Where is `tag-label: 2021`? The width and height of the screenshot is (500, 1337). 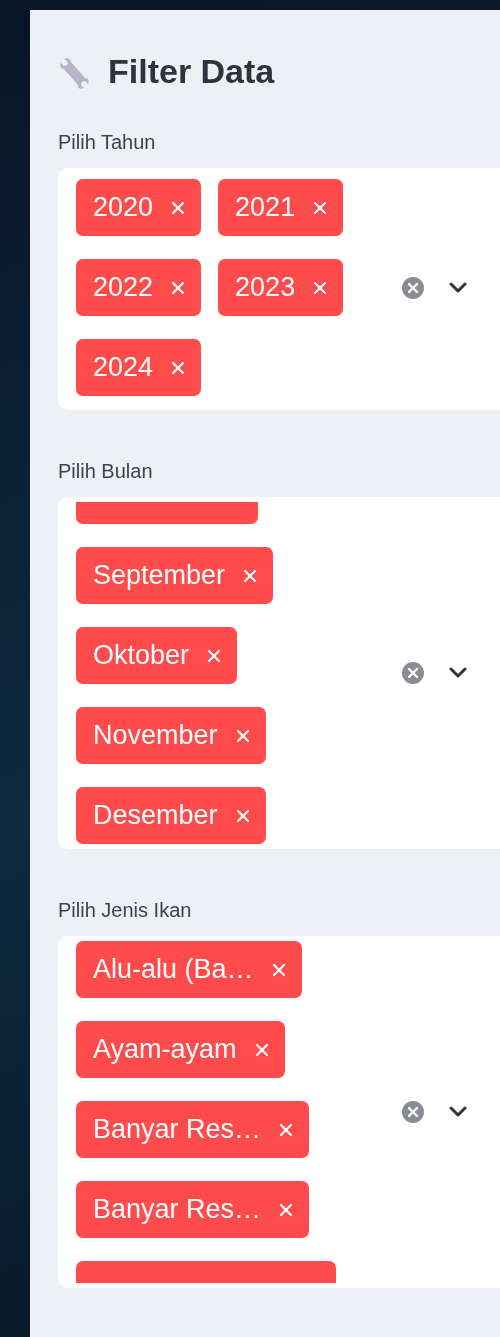 tag-label: 2021 is located at coordinates (265, 207).